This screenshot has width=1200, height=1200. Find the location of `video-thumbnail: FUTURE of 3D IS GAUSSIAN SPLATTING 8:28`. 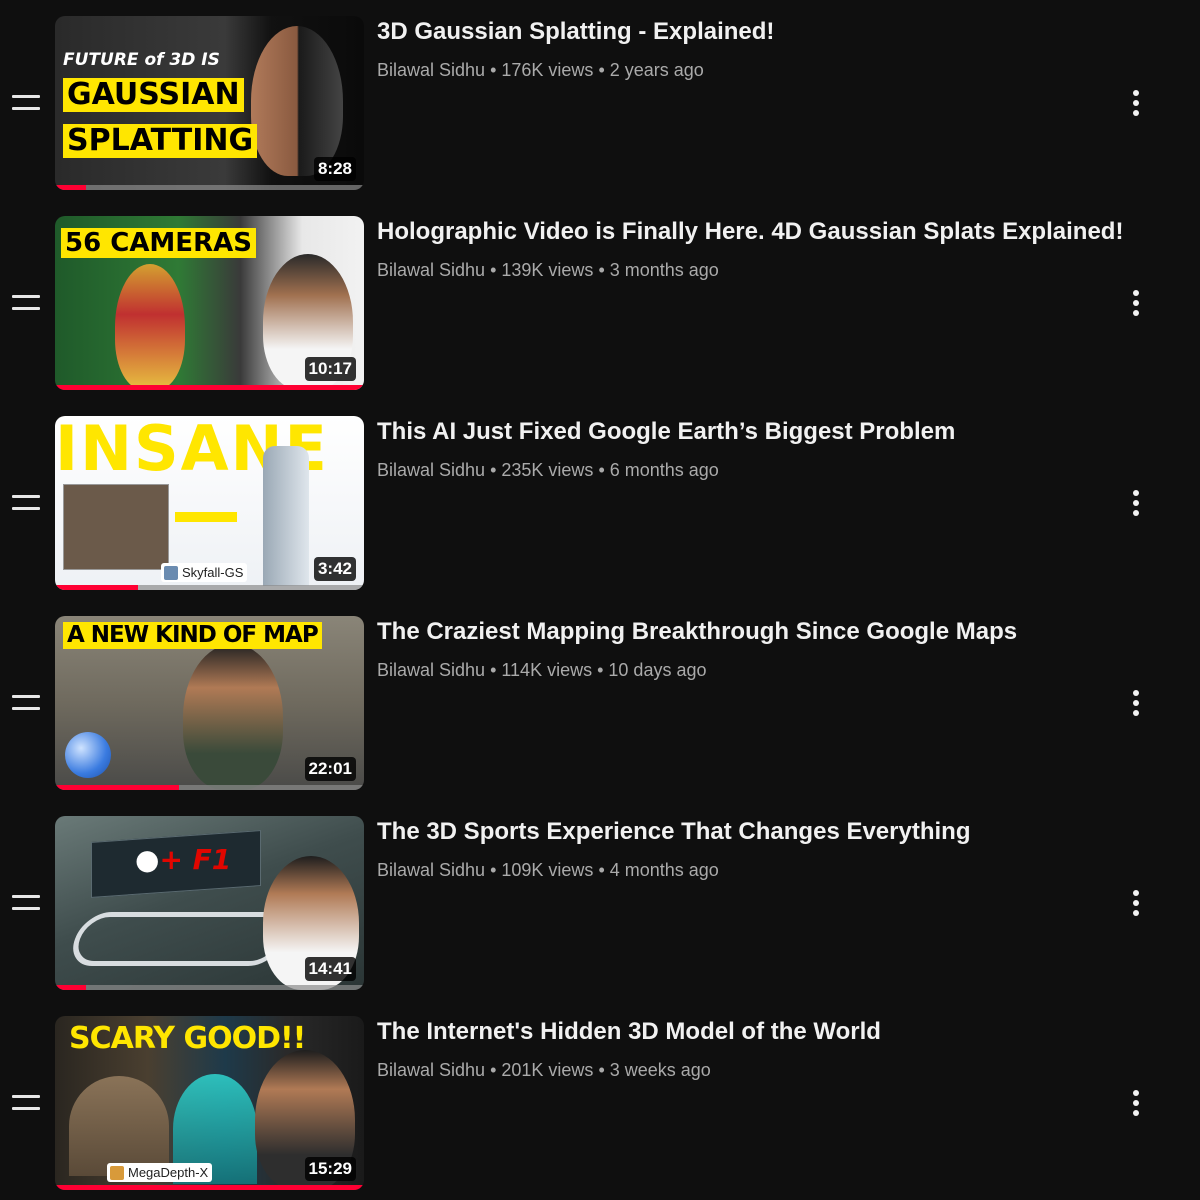

video-thumbnail: FUTURE of 3D IS GAUSSIAN SPLATTING 8:28 is located at coordinates (209, 103).